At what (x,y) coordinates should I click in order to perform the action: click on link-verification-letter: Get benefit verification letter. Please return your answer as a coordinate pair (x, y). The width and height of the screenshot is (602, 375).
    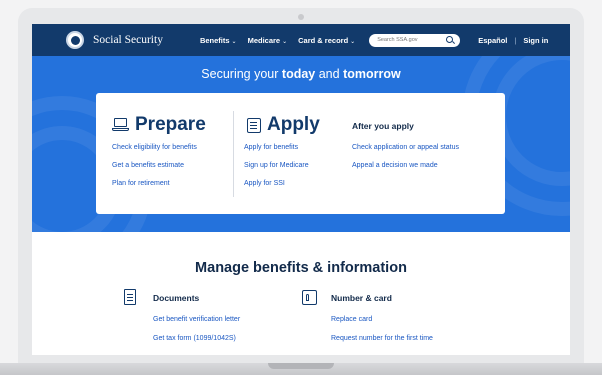
    Looking at the image, I should click on (196, 319).